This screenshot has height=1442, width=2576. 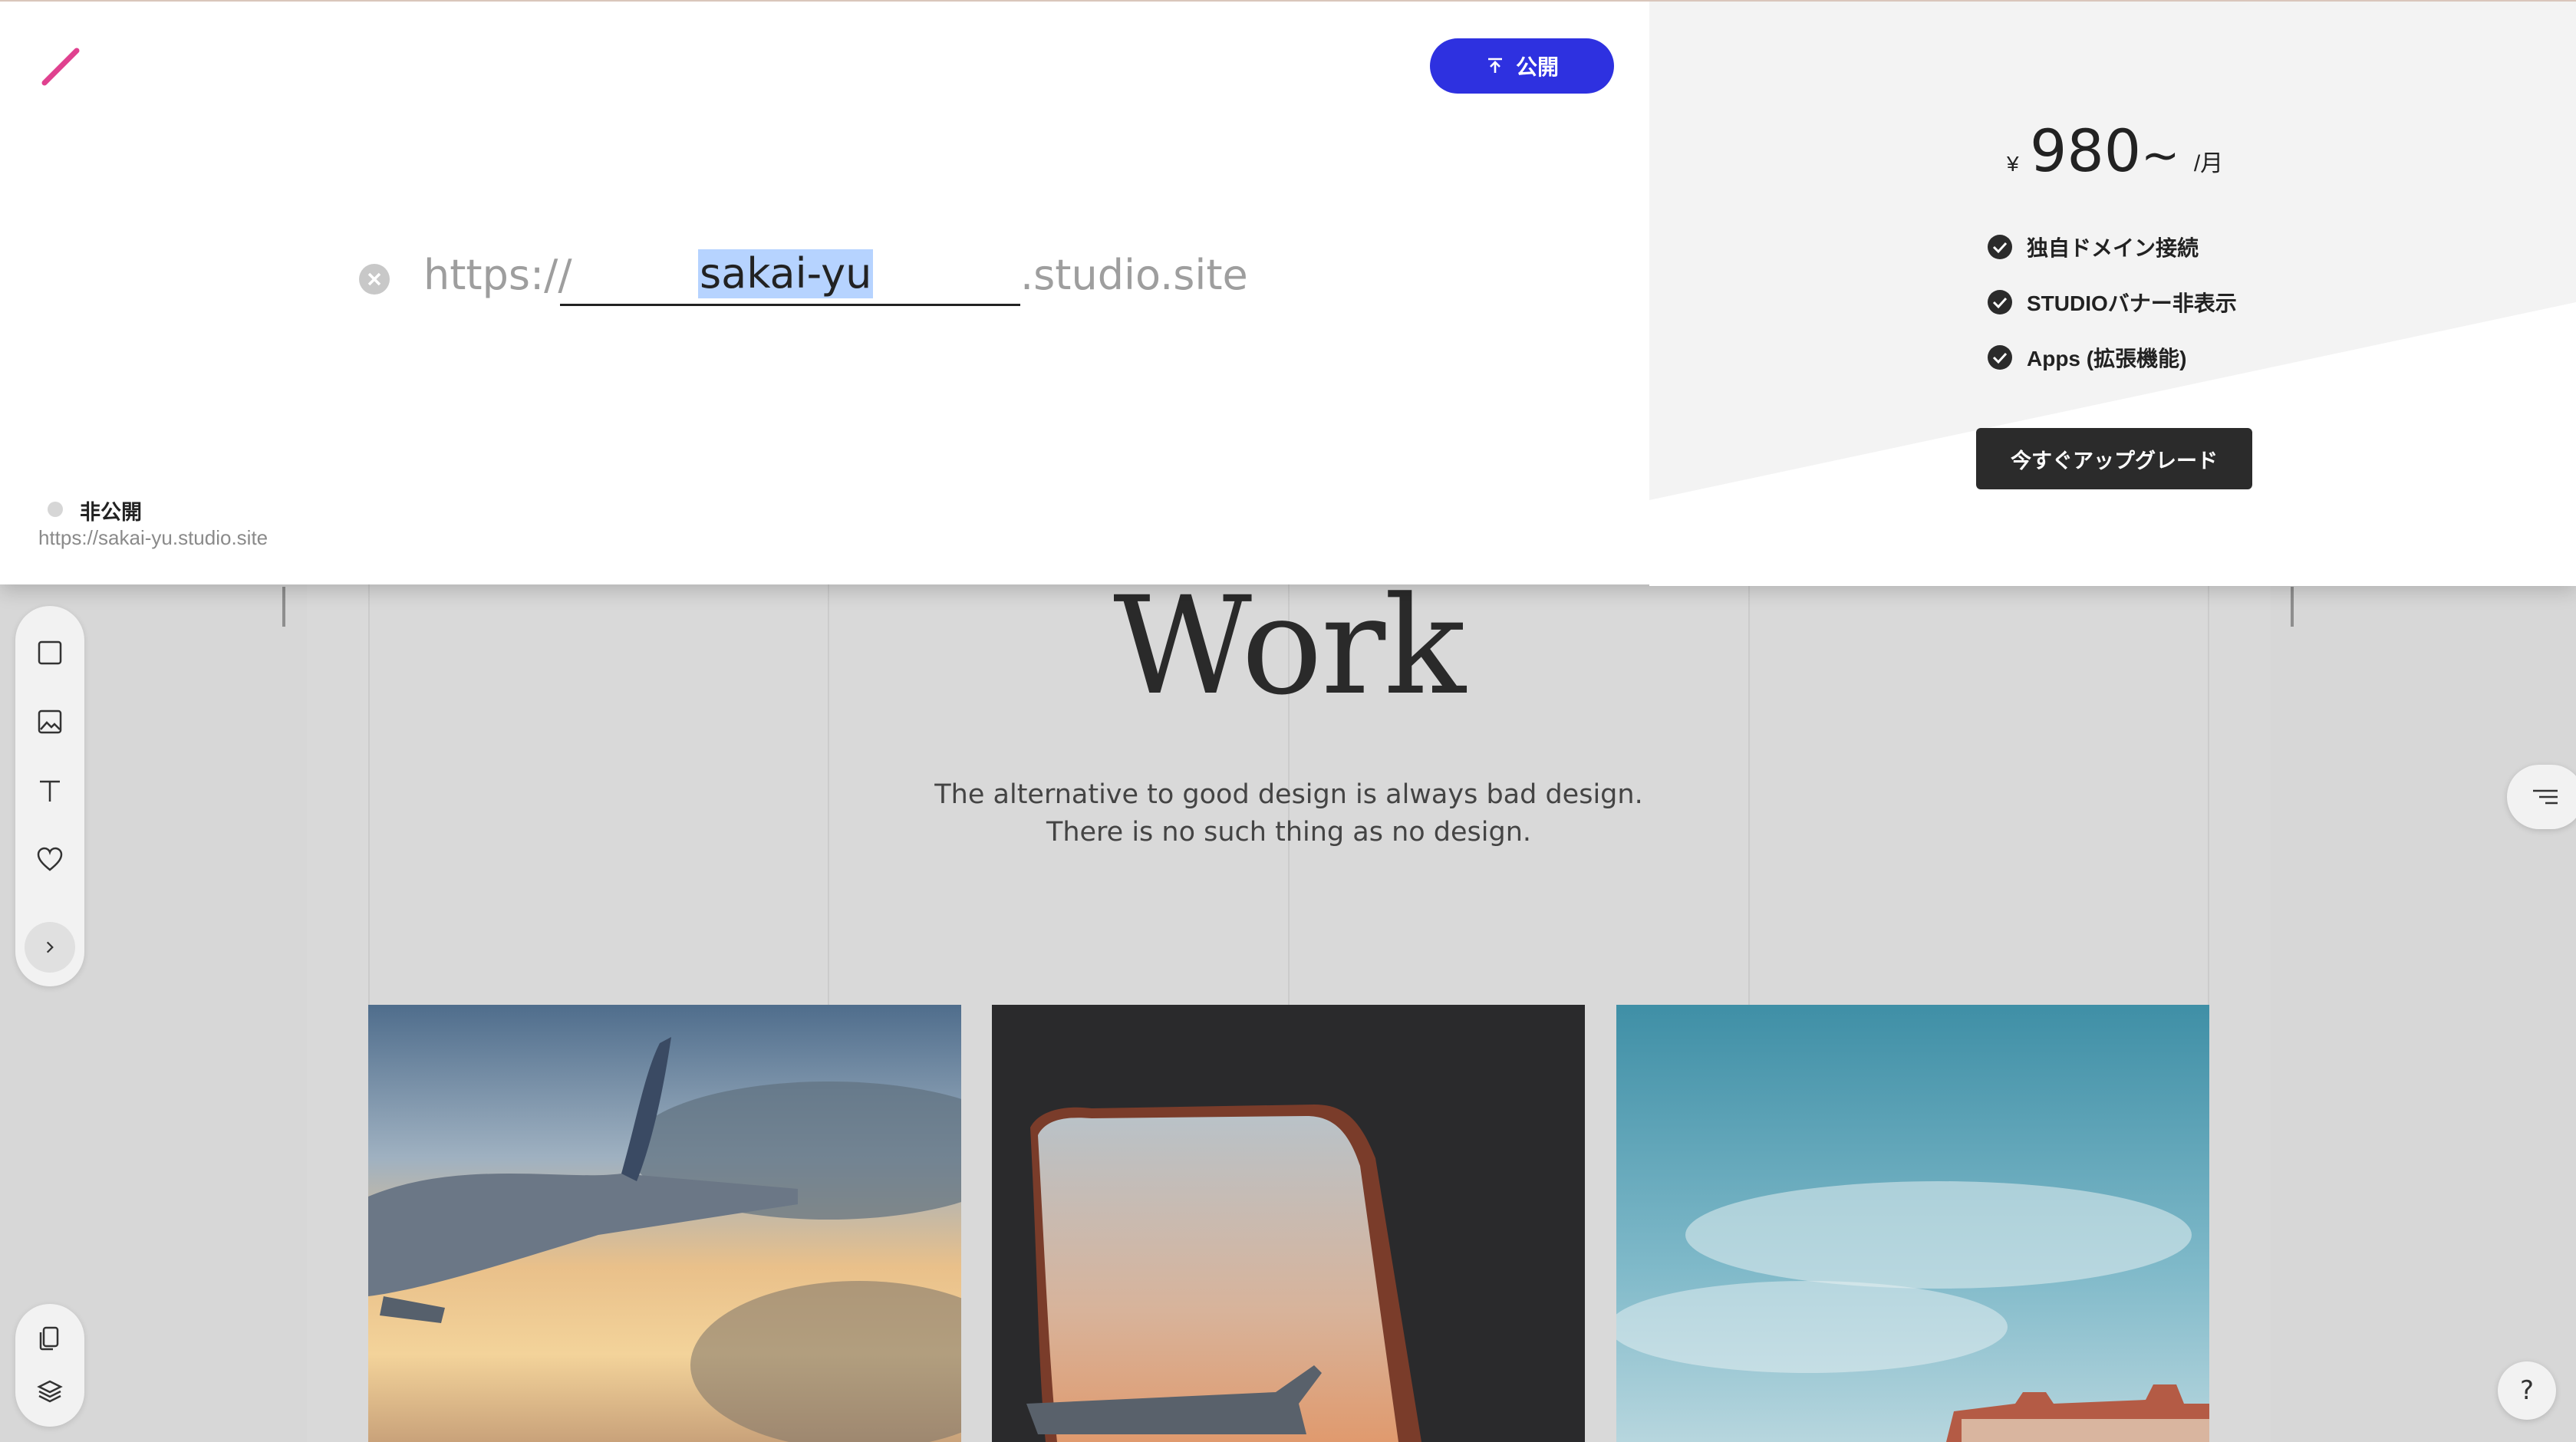 I want to click on pages-icon, so click(x=49, y=1338).